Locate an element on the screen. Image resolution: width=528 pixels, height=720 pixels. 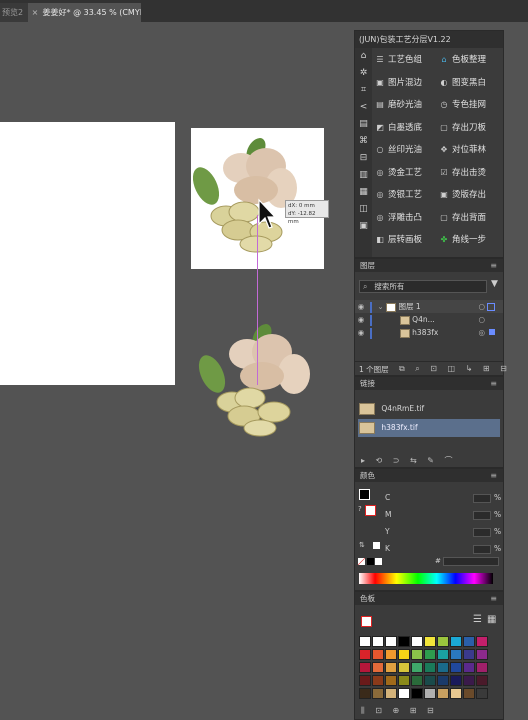
plugin-strip-icon: ▦ is located at coordinates (363, 192).